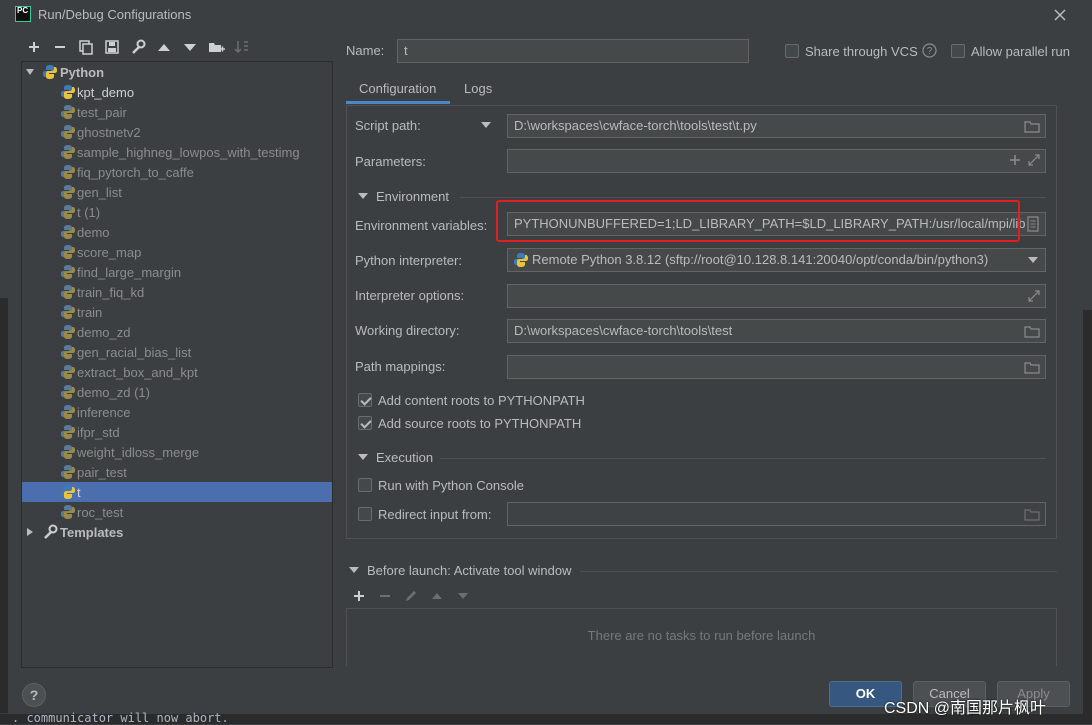 This screenshot has width=1092, height=725. What do you see at coordinates (89, 212) in the screenshot?
I see `tree-item-label: t (1)` at bounding box center [89, 212].